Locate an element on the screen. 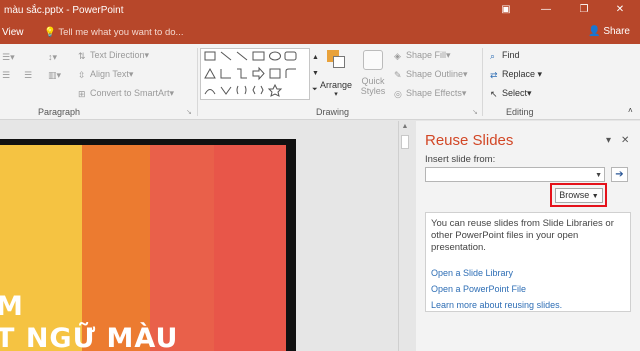  pane-options-icon: ▾ is located at coordinates (608, 140).